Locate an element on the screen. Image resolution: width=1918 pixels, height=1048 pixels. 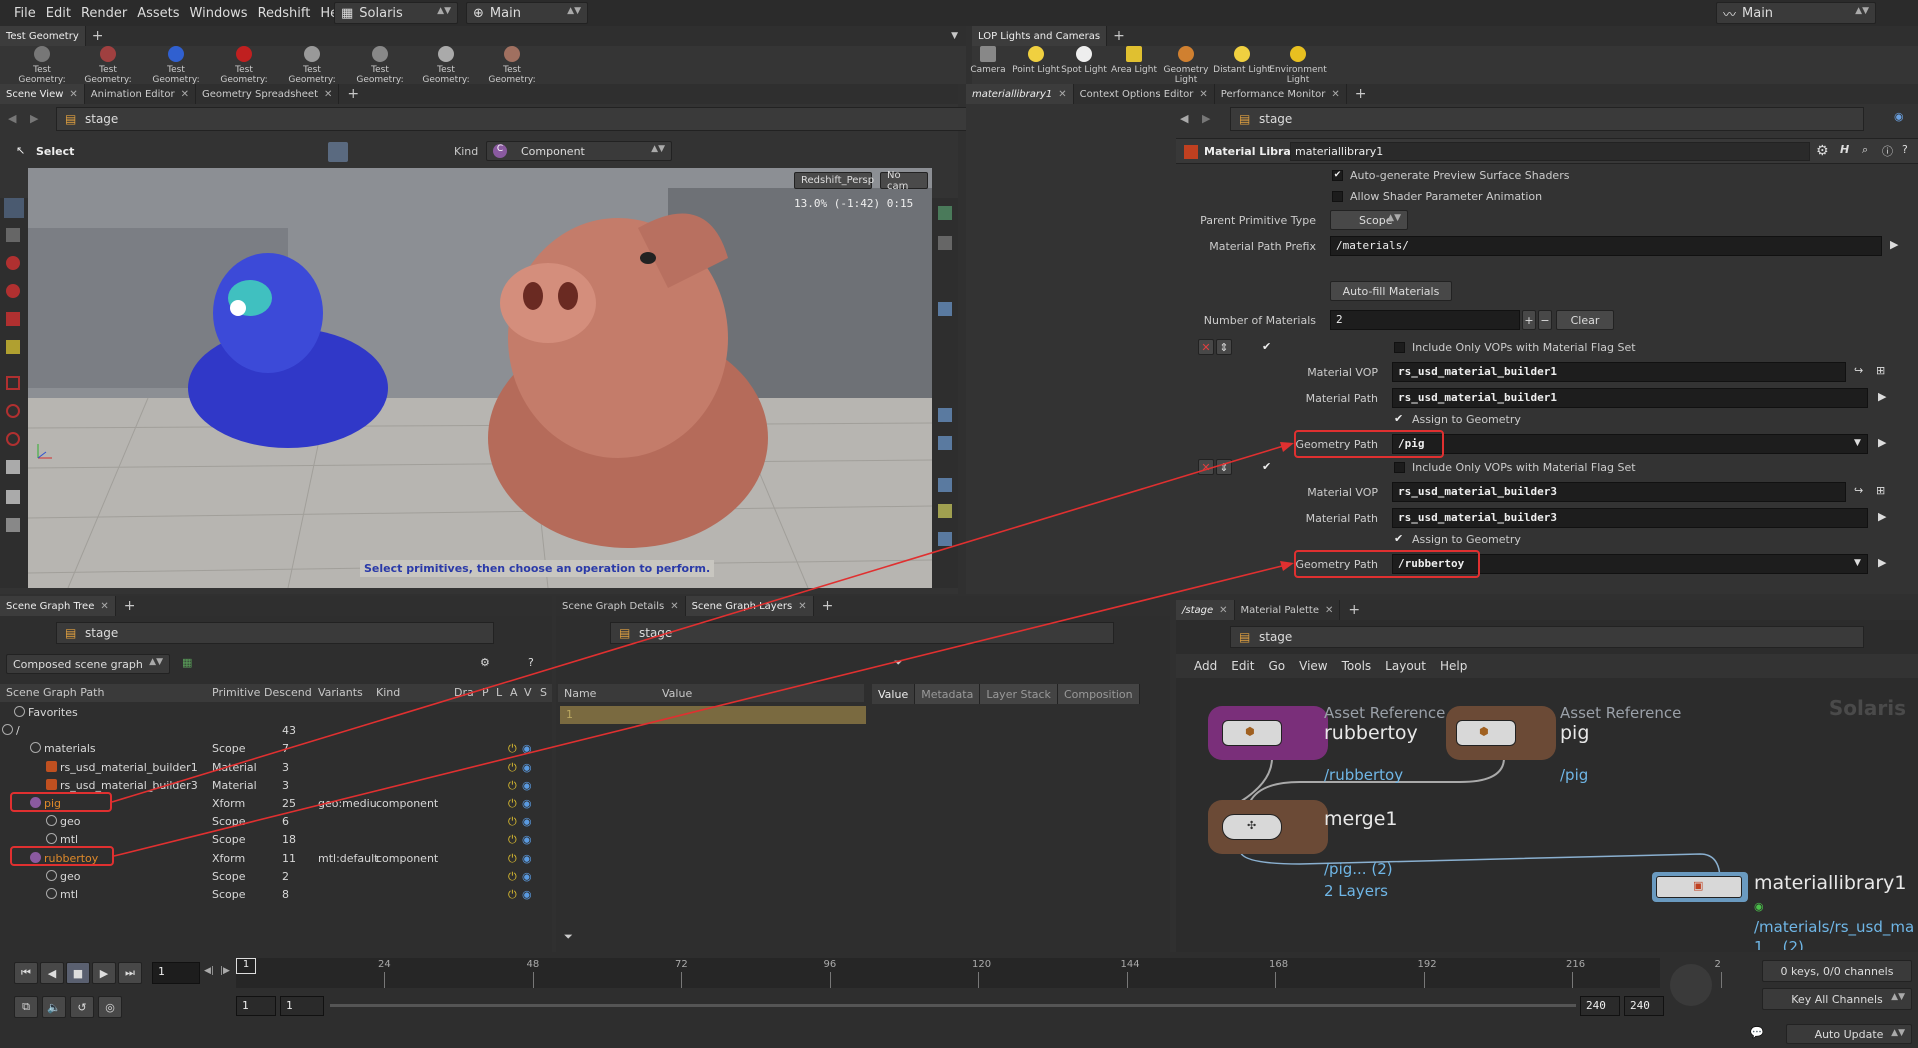
kind-select: C Component ▲▼ is located at coordinates (579, 151).